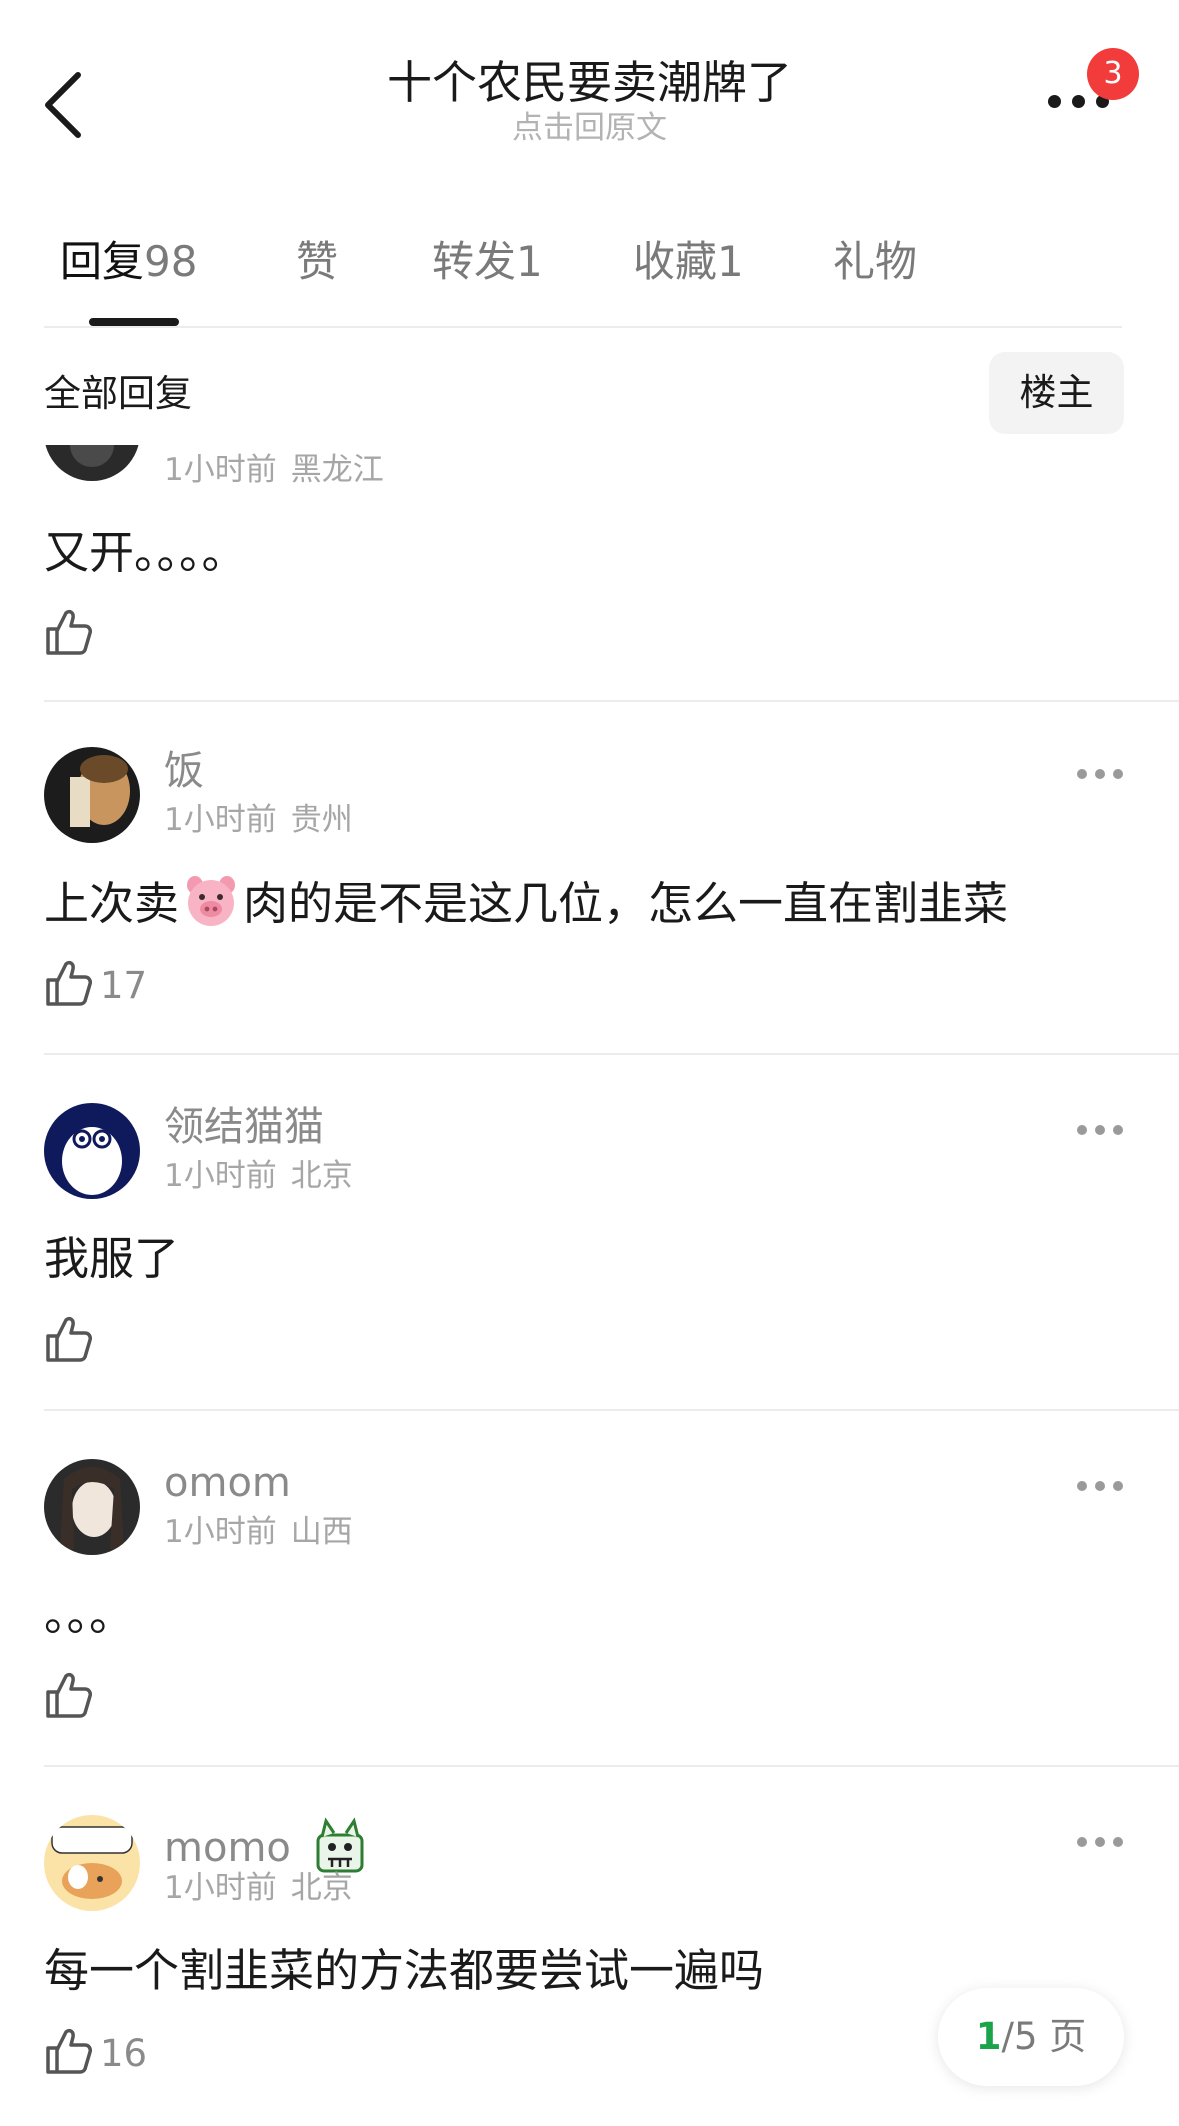 This screenshot has width=1179, height=2126. I want to click on tab-label: 回复, so click(102, 261).